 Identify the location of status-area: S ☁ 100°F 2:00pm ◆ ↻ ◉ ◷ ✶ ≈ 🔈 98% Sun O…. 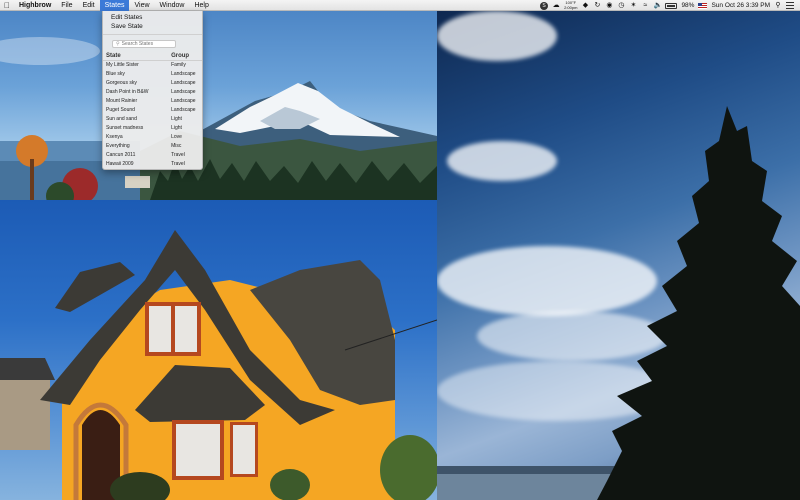
(670, 5).